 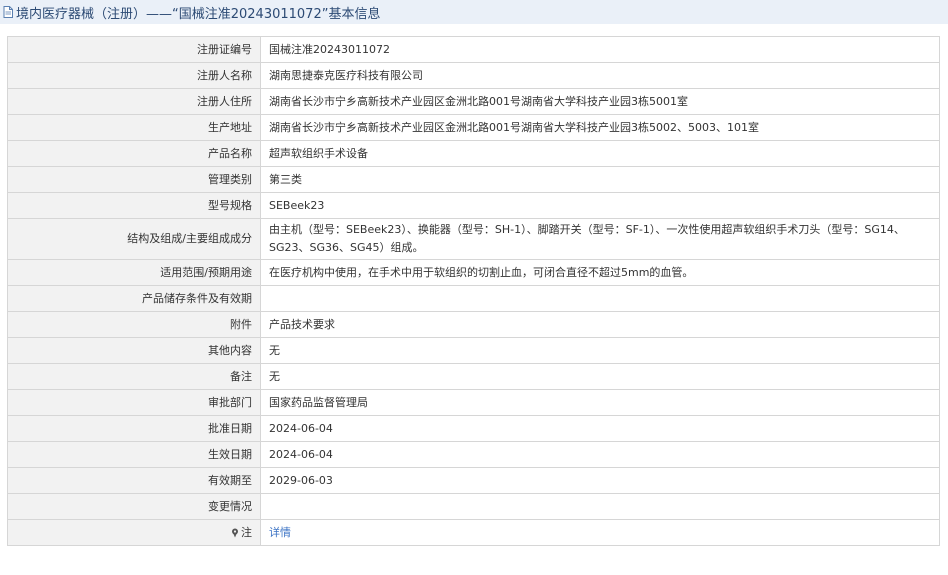 I want to click on row-label: 附件, so click(x=134, y=324).